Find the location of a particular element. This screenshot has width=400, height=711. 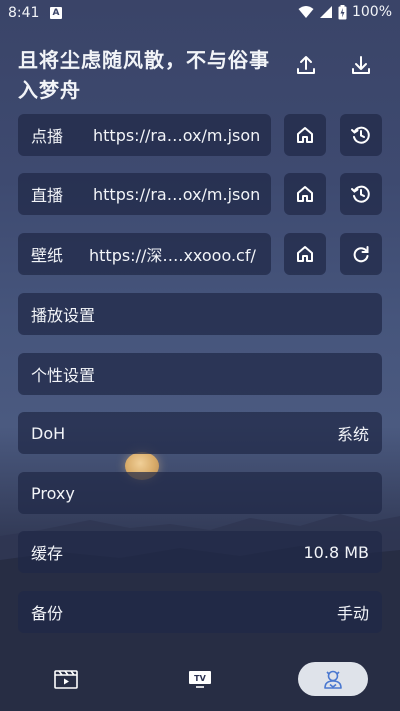

nav-live-tab: TV is located at coordinates (200, 679).